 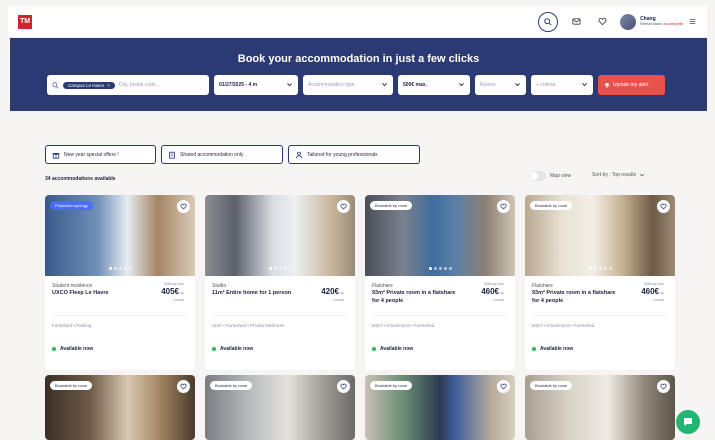 What do you see at coordinates (55, 85) in the screenshot?
I see `search-icon` at bounding box center [55, 85].